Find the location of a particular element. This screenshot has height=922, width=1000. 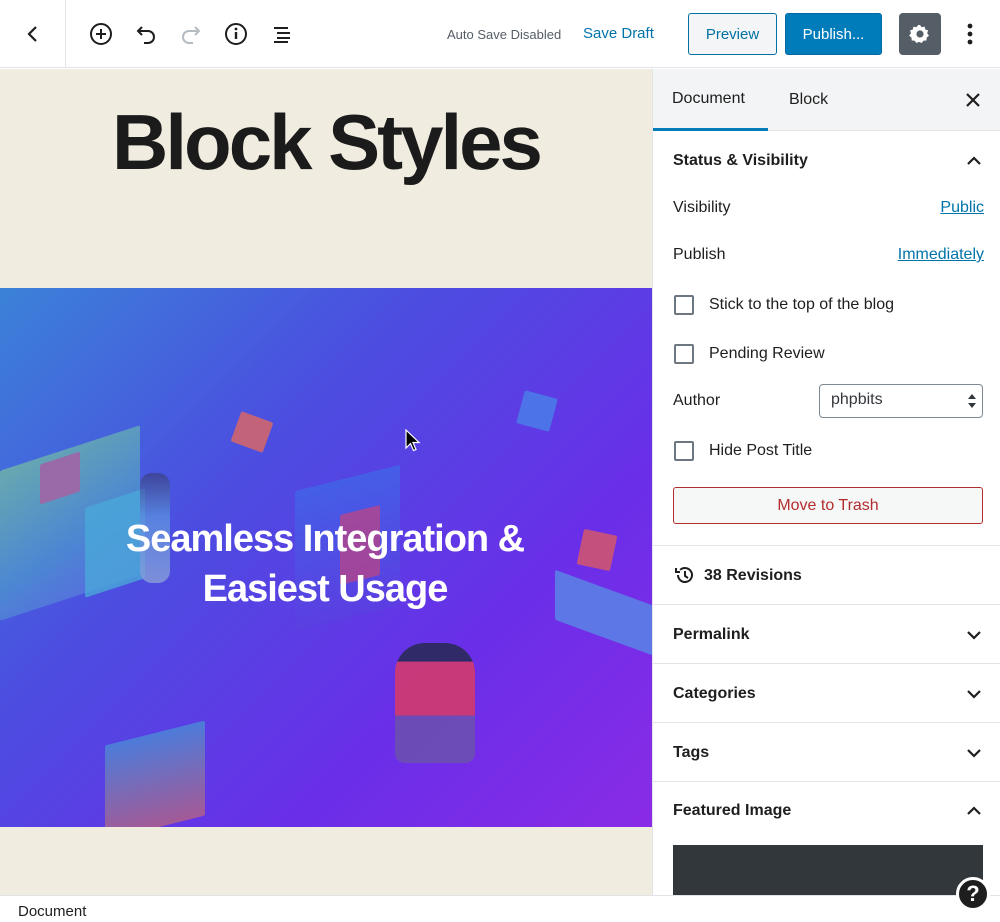

tab-block: Block is located at coordinates (808, 100).